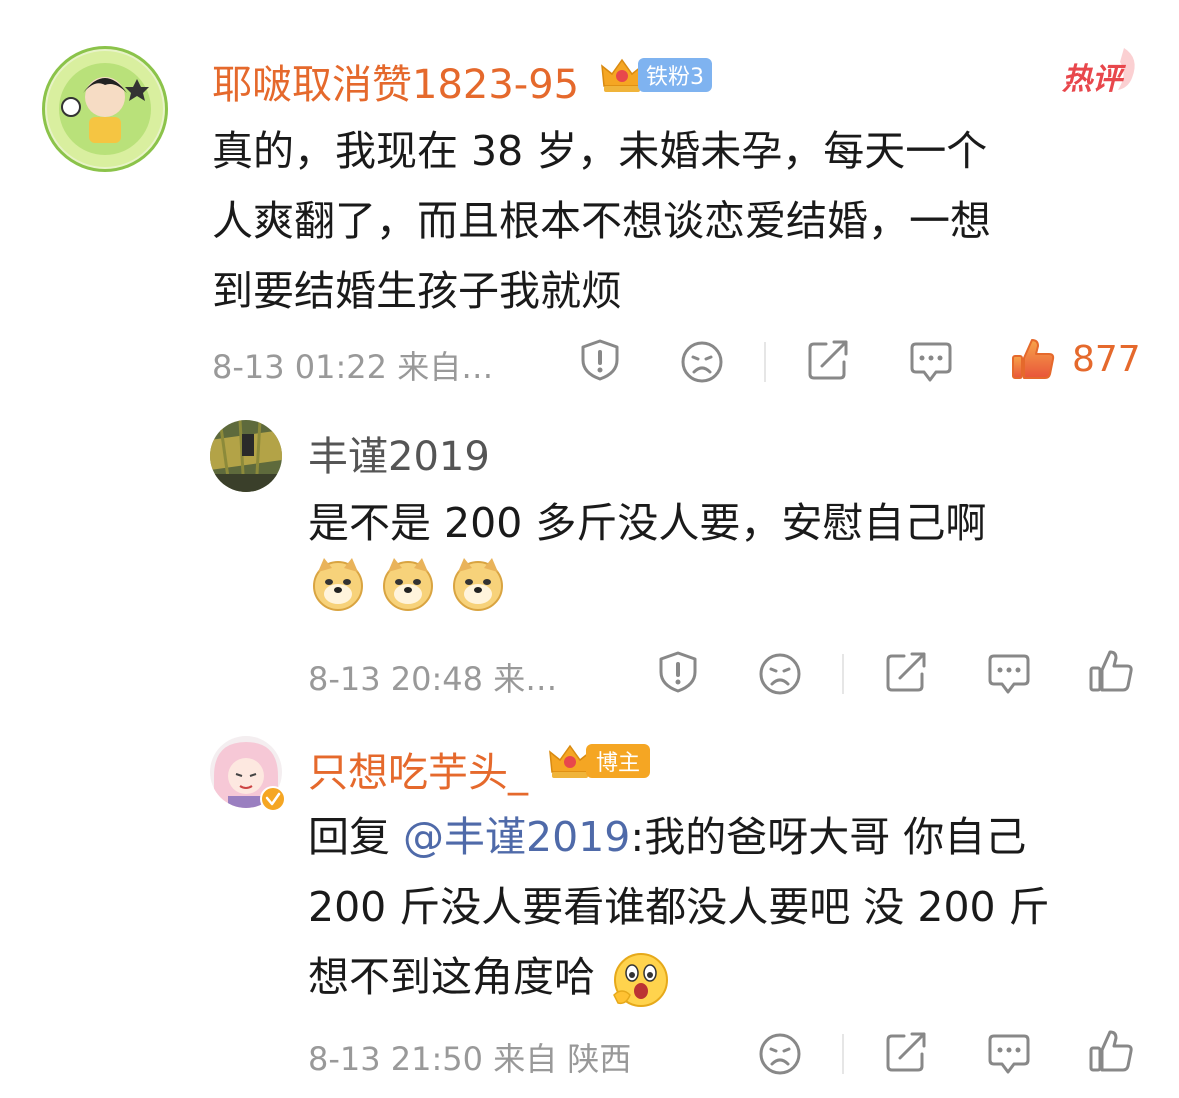 This screenshot has width=1179, height=1098. Describe the element at coordinates (273, 799) in the screenshot. I see `verified-icon` at that location.